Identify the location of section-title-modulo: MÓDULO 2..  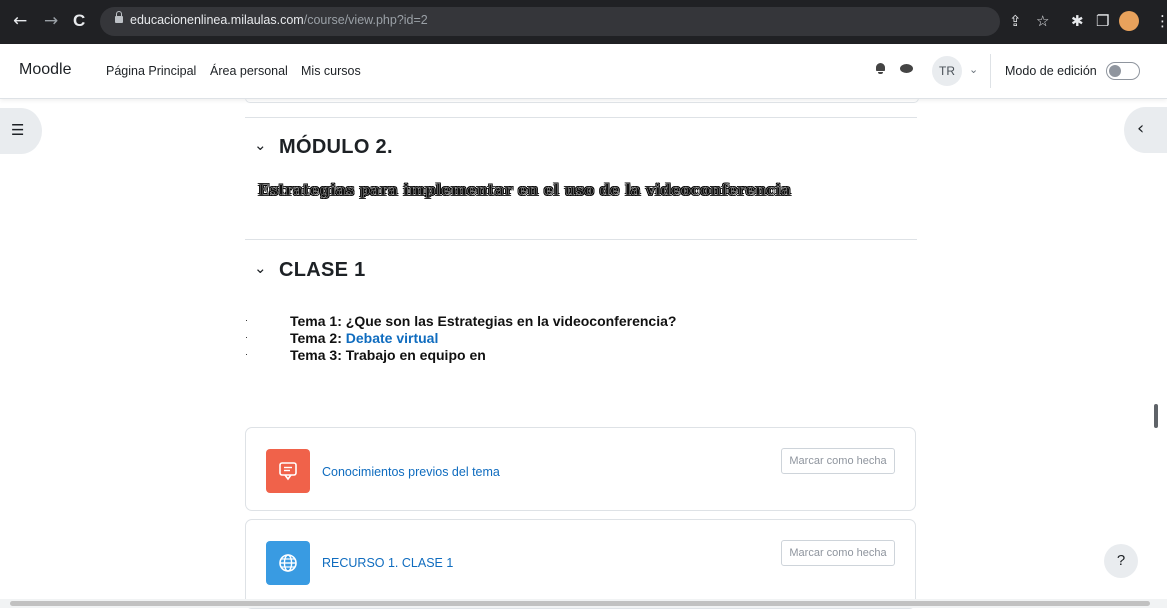
(336, 147).